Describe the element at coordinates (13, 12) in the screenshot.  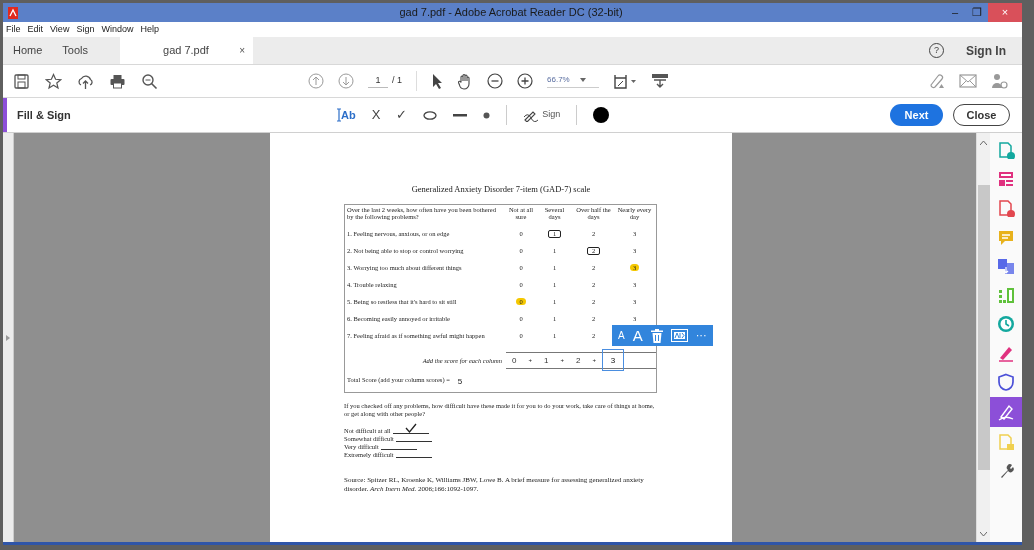
I see `app-icon` at that location.